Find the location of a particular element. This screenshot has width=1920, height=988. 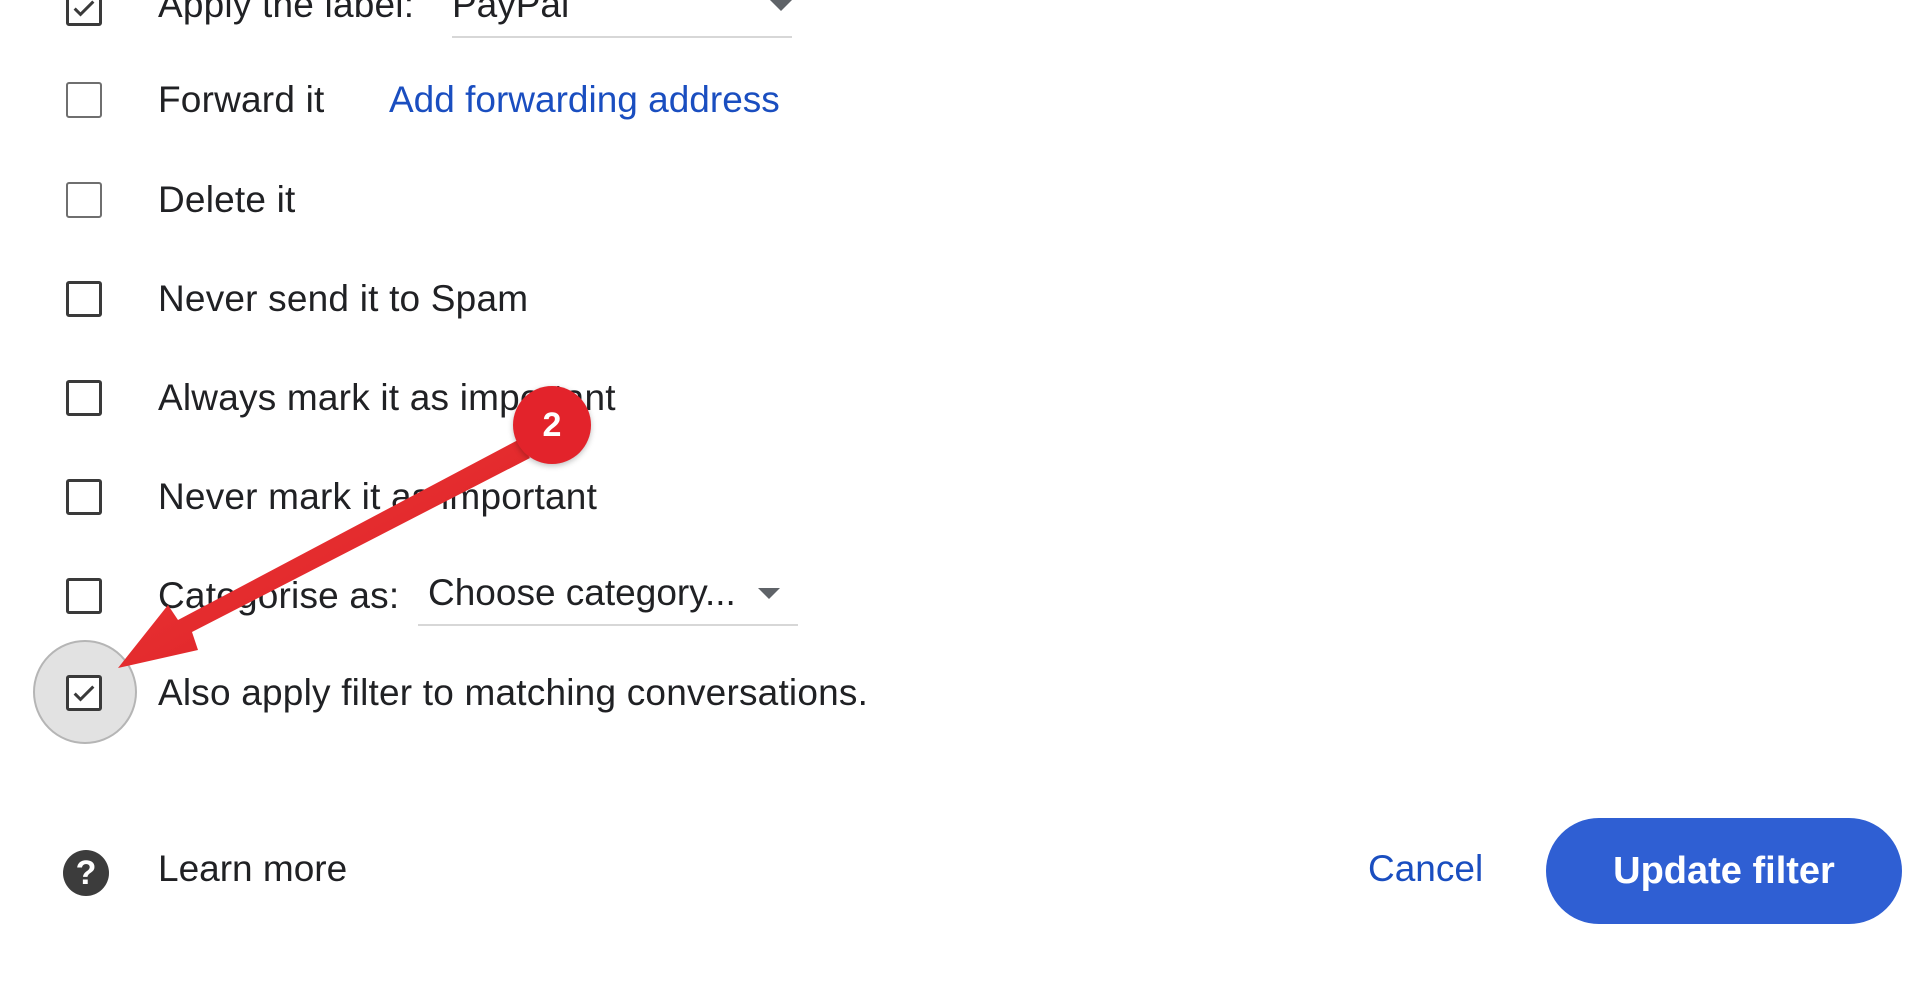

never-spam-checkbox is located at coordinates (84, 299).